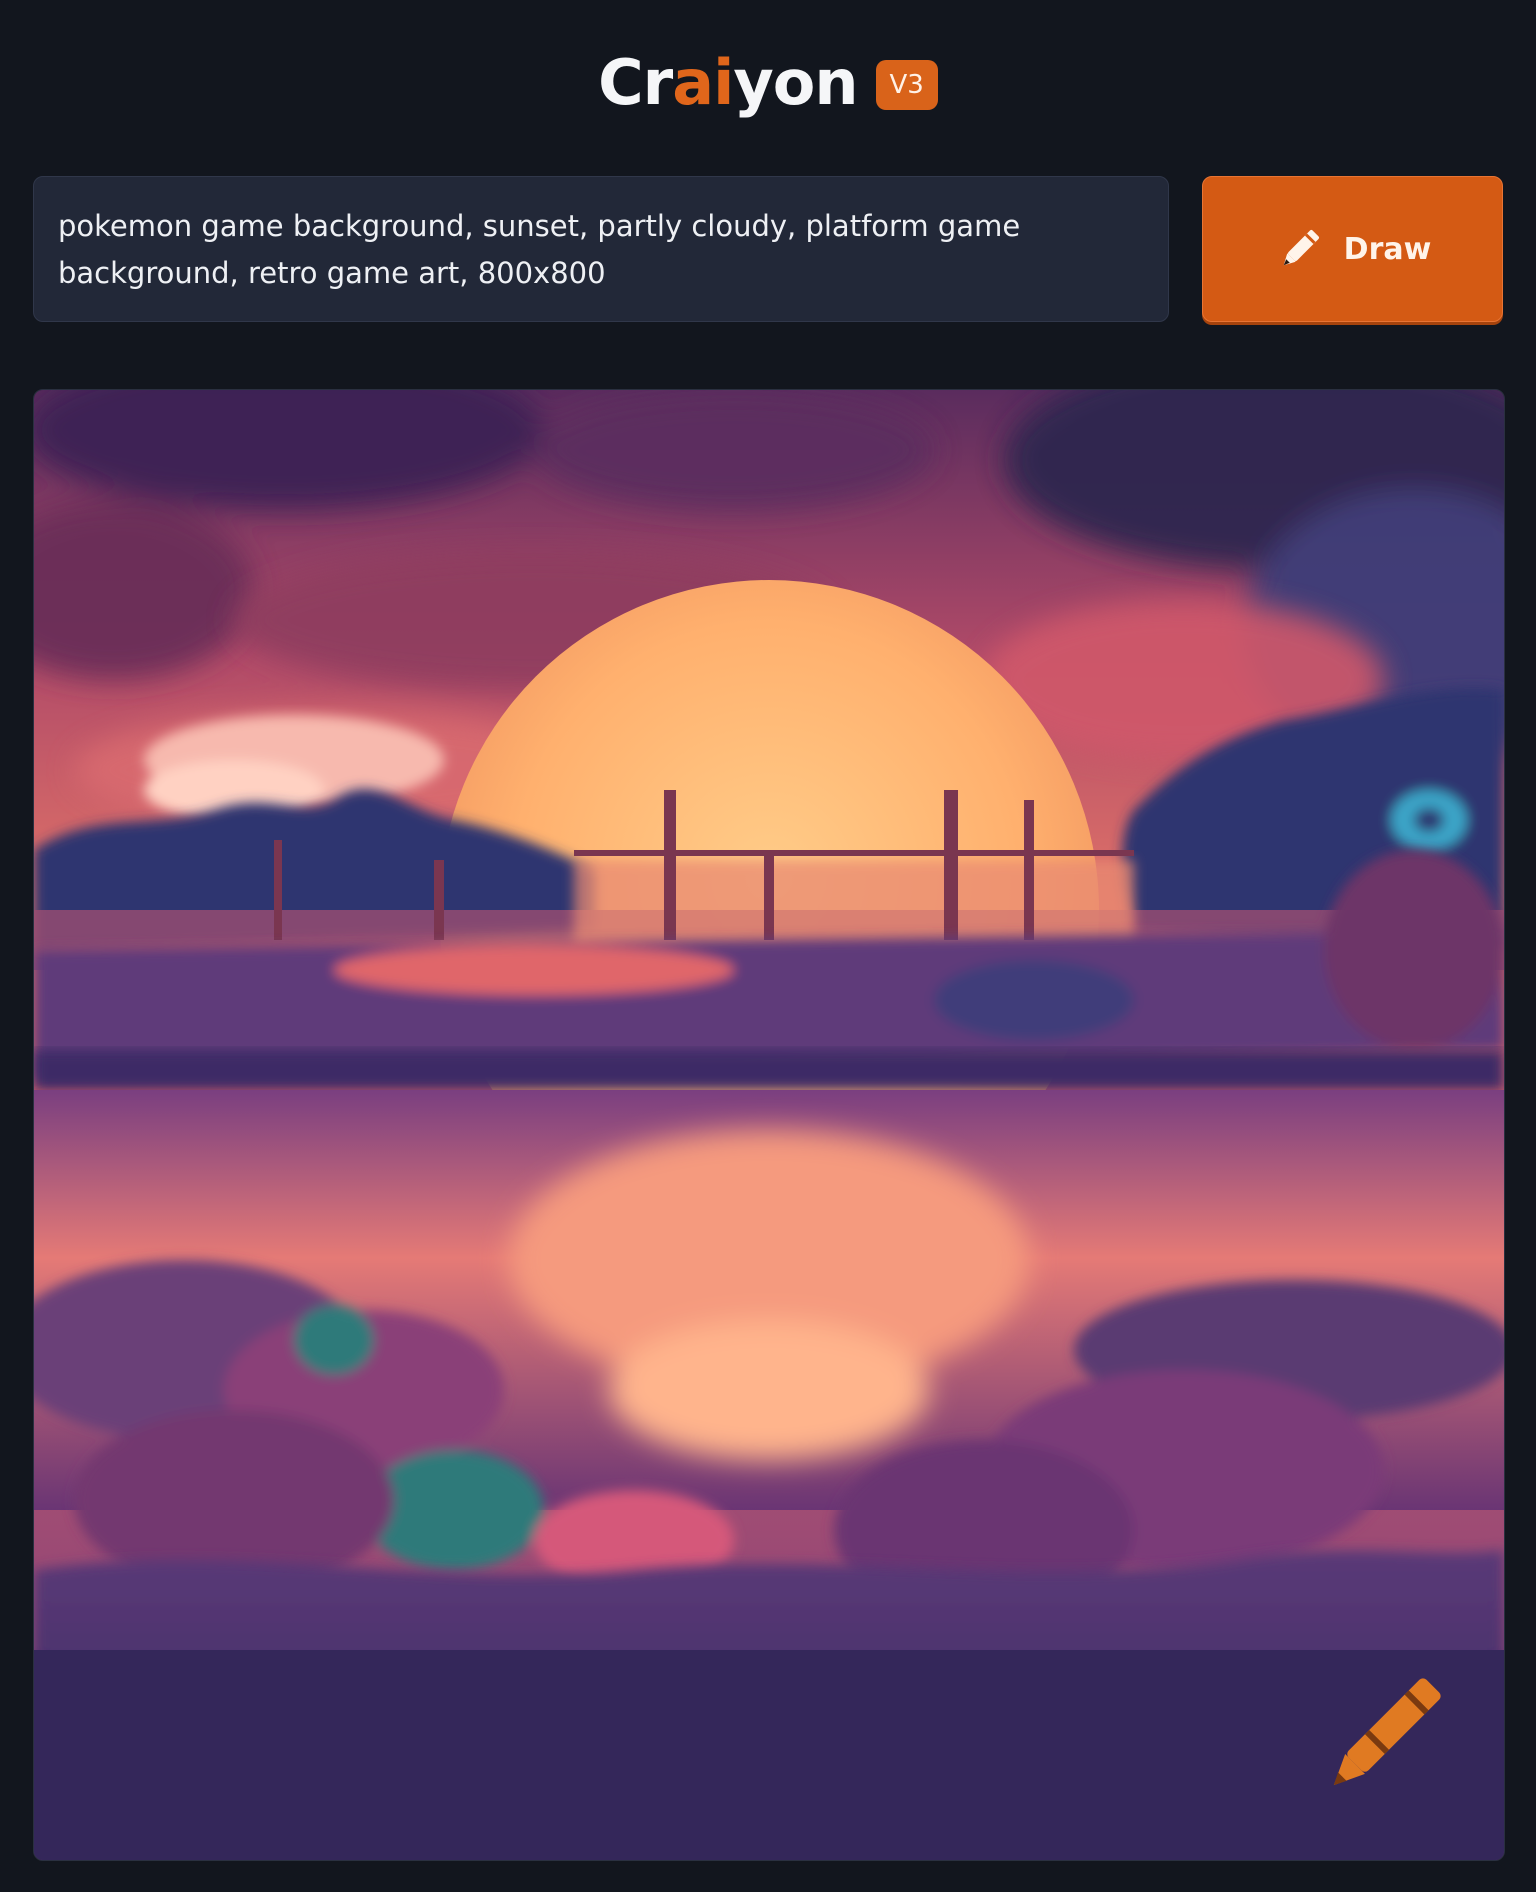 The height and width of the screenshot is (1892, 1536). Describe the element at coordinates (1301, 248) in the screenshot. I see `pencil-icon` at that location.